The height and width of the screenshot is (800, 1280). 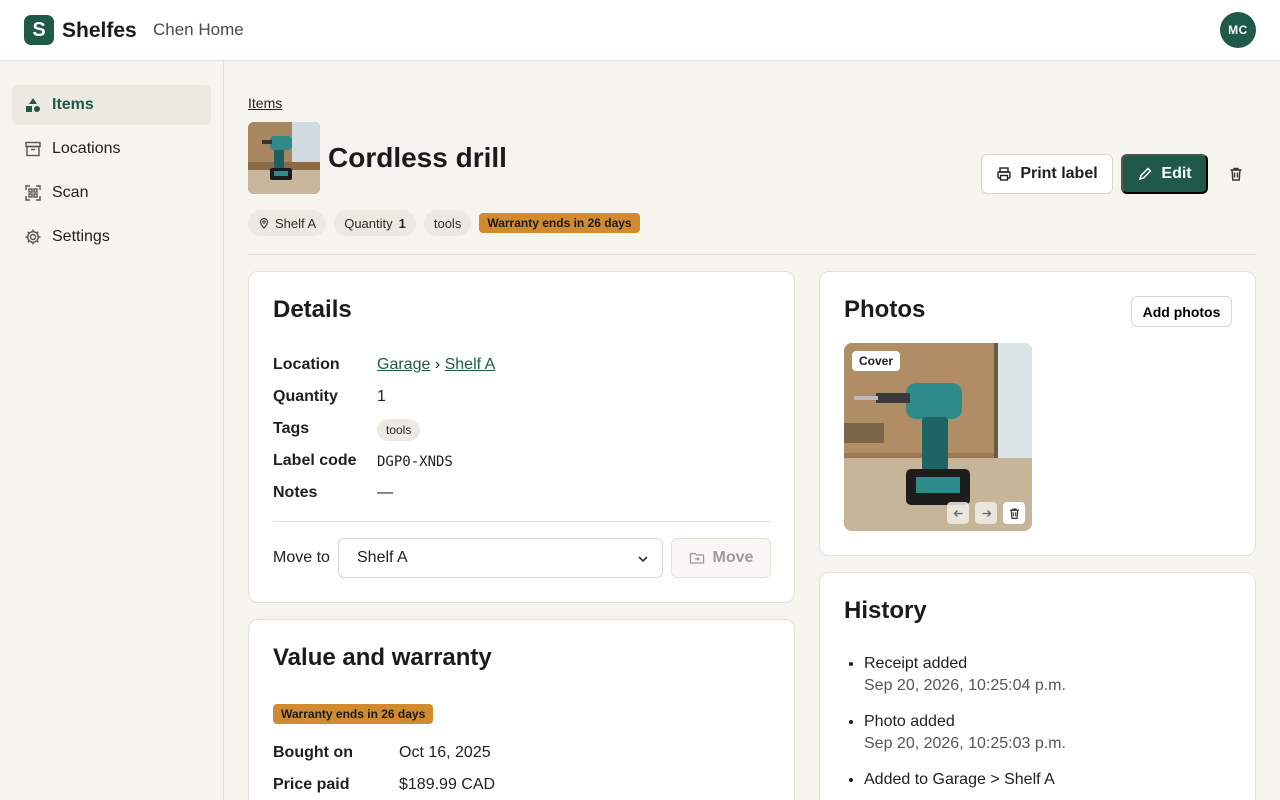 What do you see at coordinates (1176, 173) in the screenshot?
I see `edit-text: Edit` at bounding box center [1176, 173].